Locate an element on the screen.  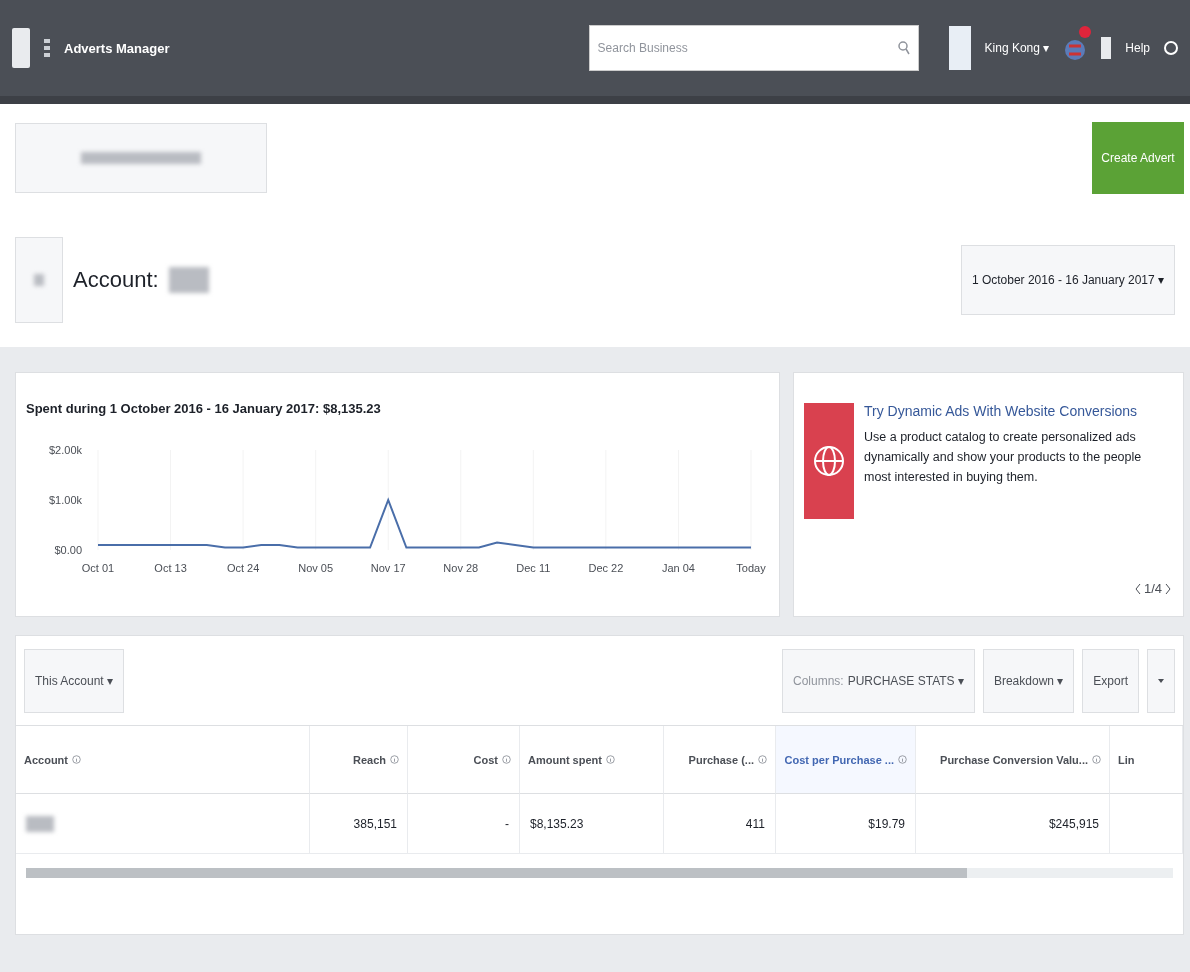
x-tick-label: Jan 04 is located at coordinates (678, 568).